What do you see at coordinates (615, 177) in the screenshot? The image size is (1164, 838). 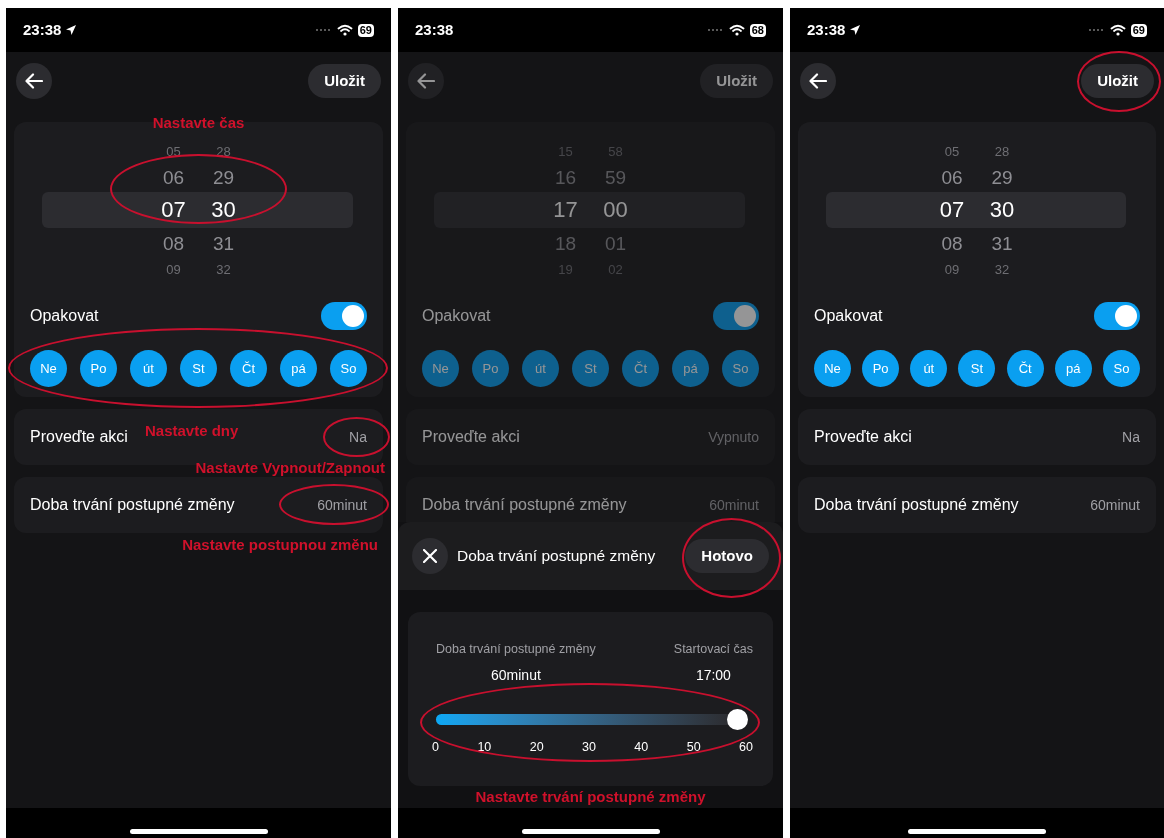 I see `picker-number: 59` at bounding box center [615, 177].